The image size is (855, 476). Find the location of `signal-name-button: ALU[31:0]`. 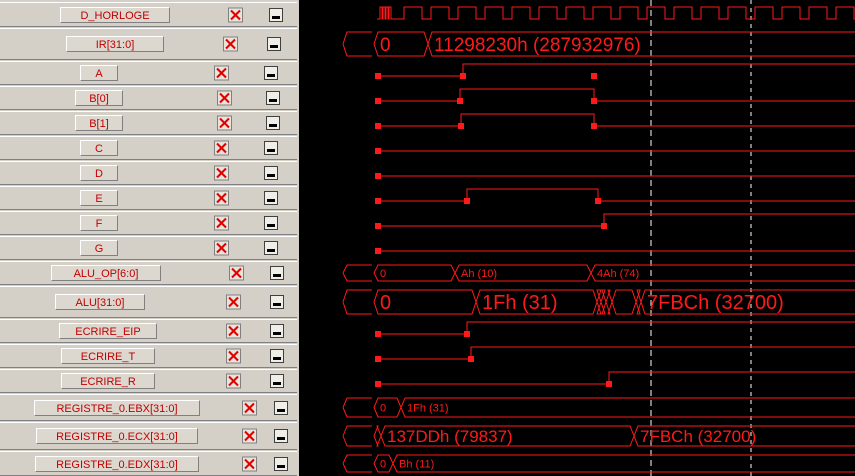

signal-name-button: ALU[31:0] is located at coordinates (100, 302).